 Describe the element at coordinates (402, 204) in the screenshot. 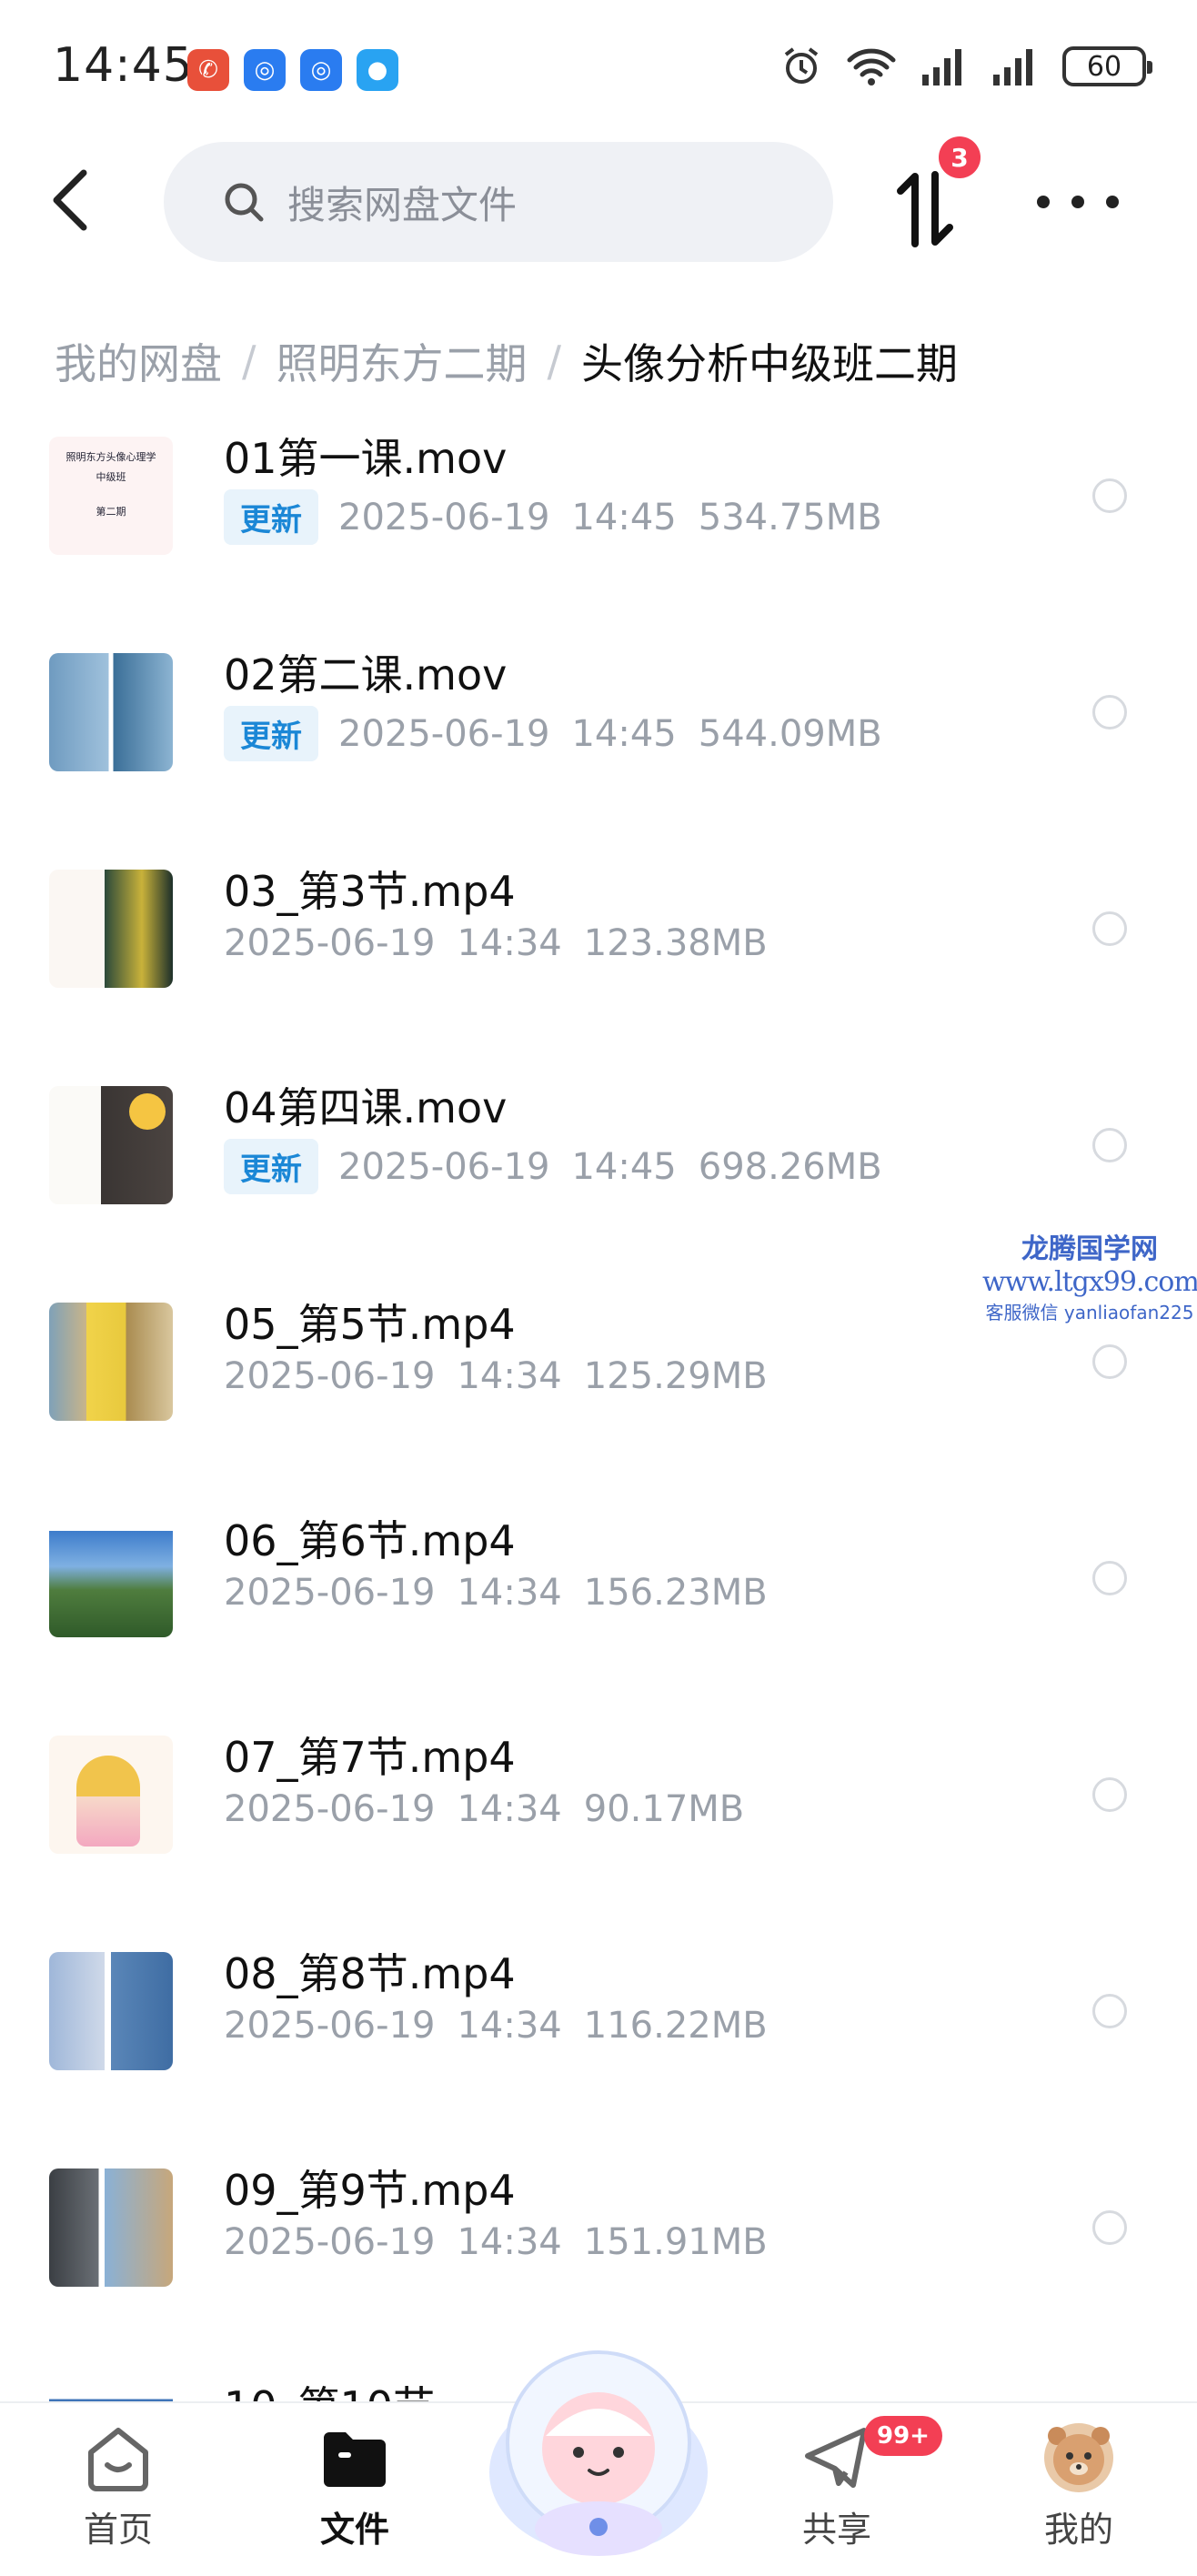

I see `search-placeholder: 搜索网盘文件` at that location.